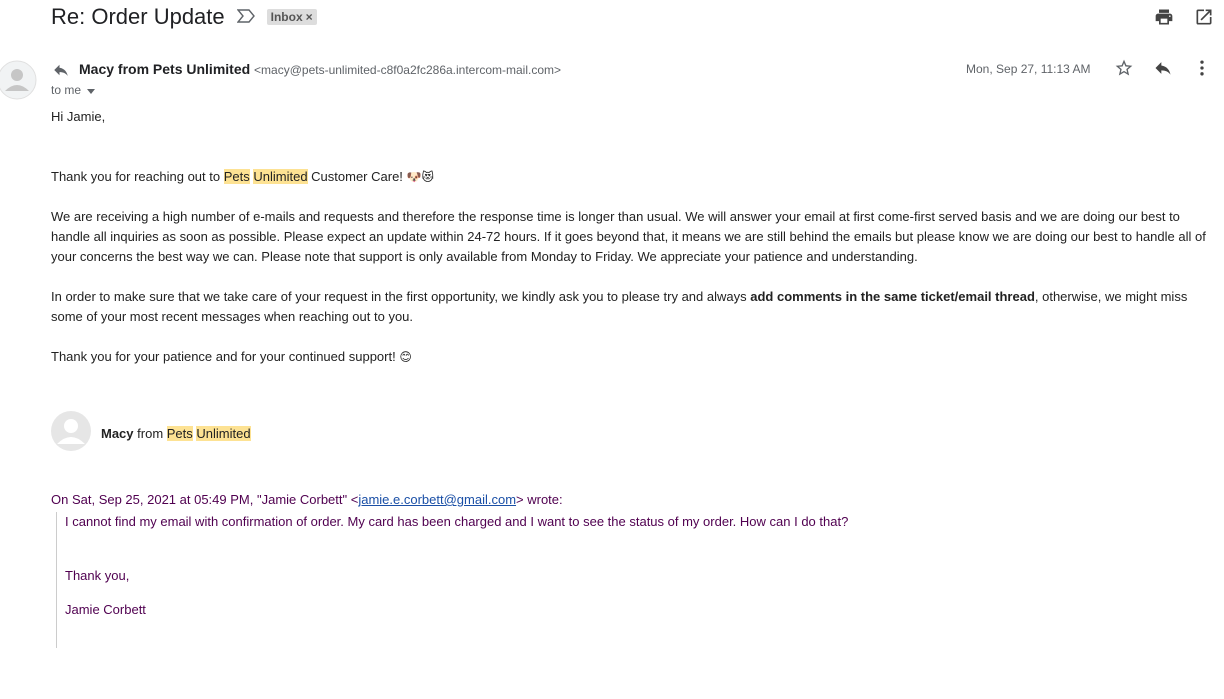 This screenshot has width=1224, height=699. I want to click on email-subject: Re: Order Update, so click(138, 16).